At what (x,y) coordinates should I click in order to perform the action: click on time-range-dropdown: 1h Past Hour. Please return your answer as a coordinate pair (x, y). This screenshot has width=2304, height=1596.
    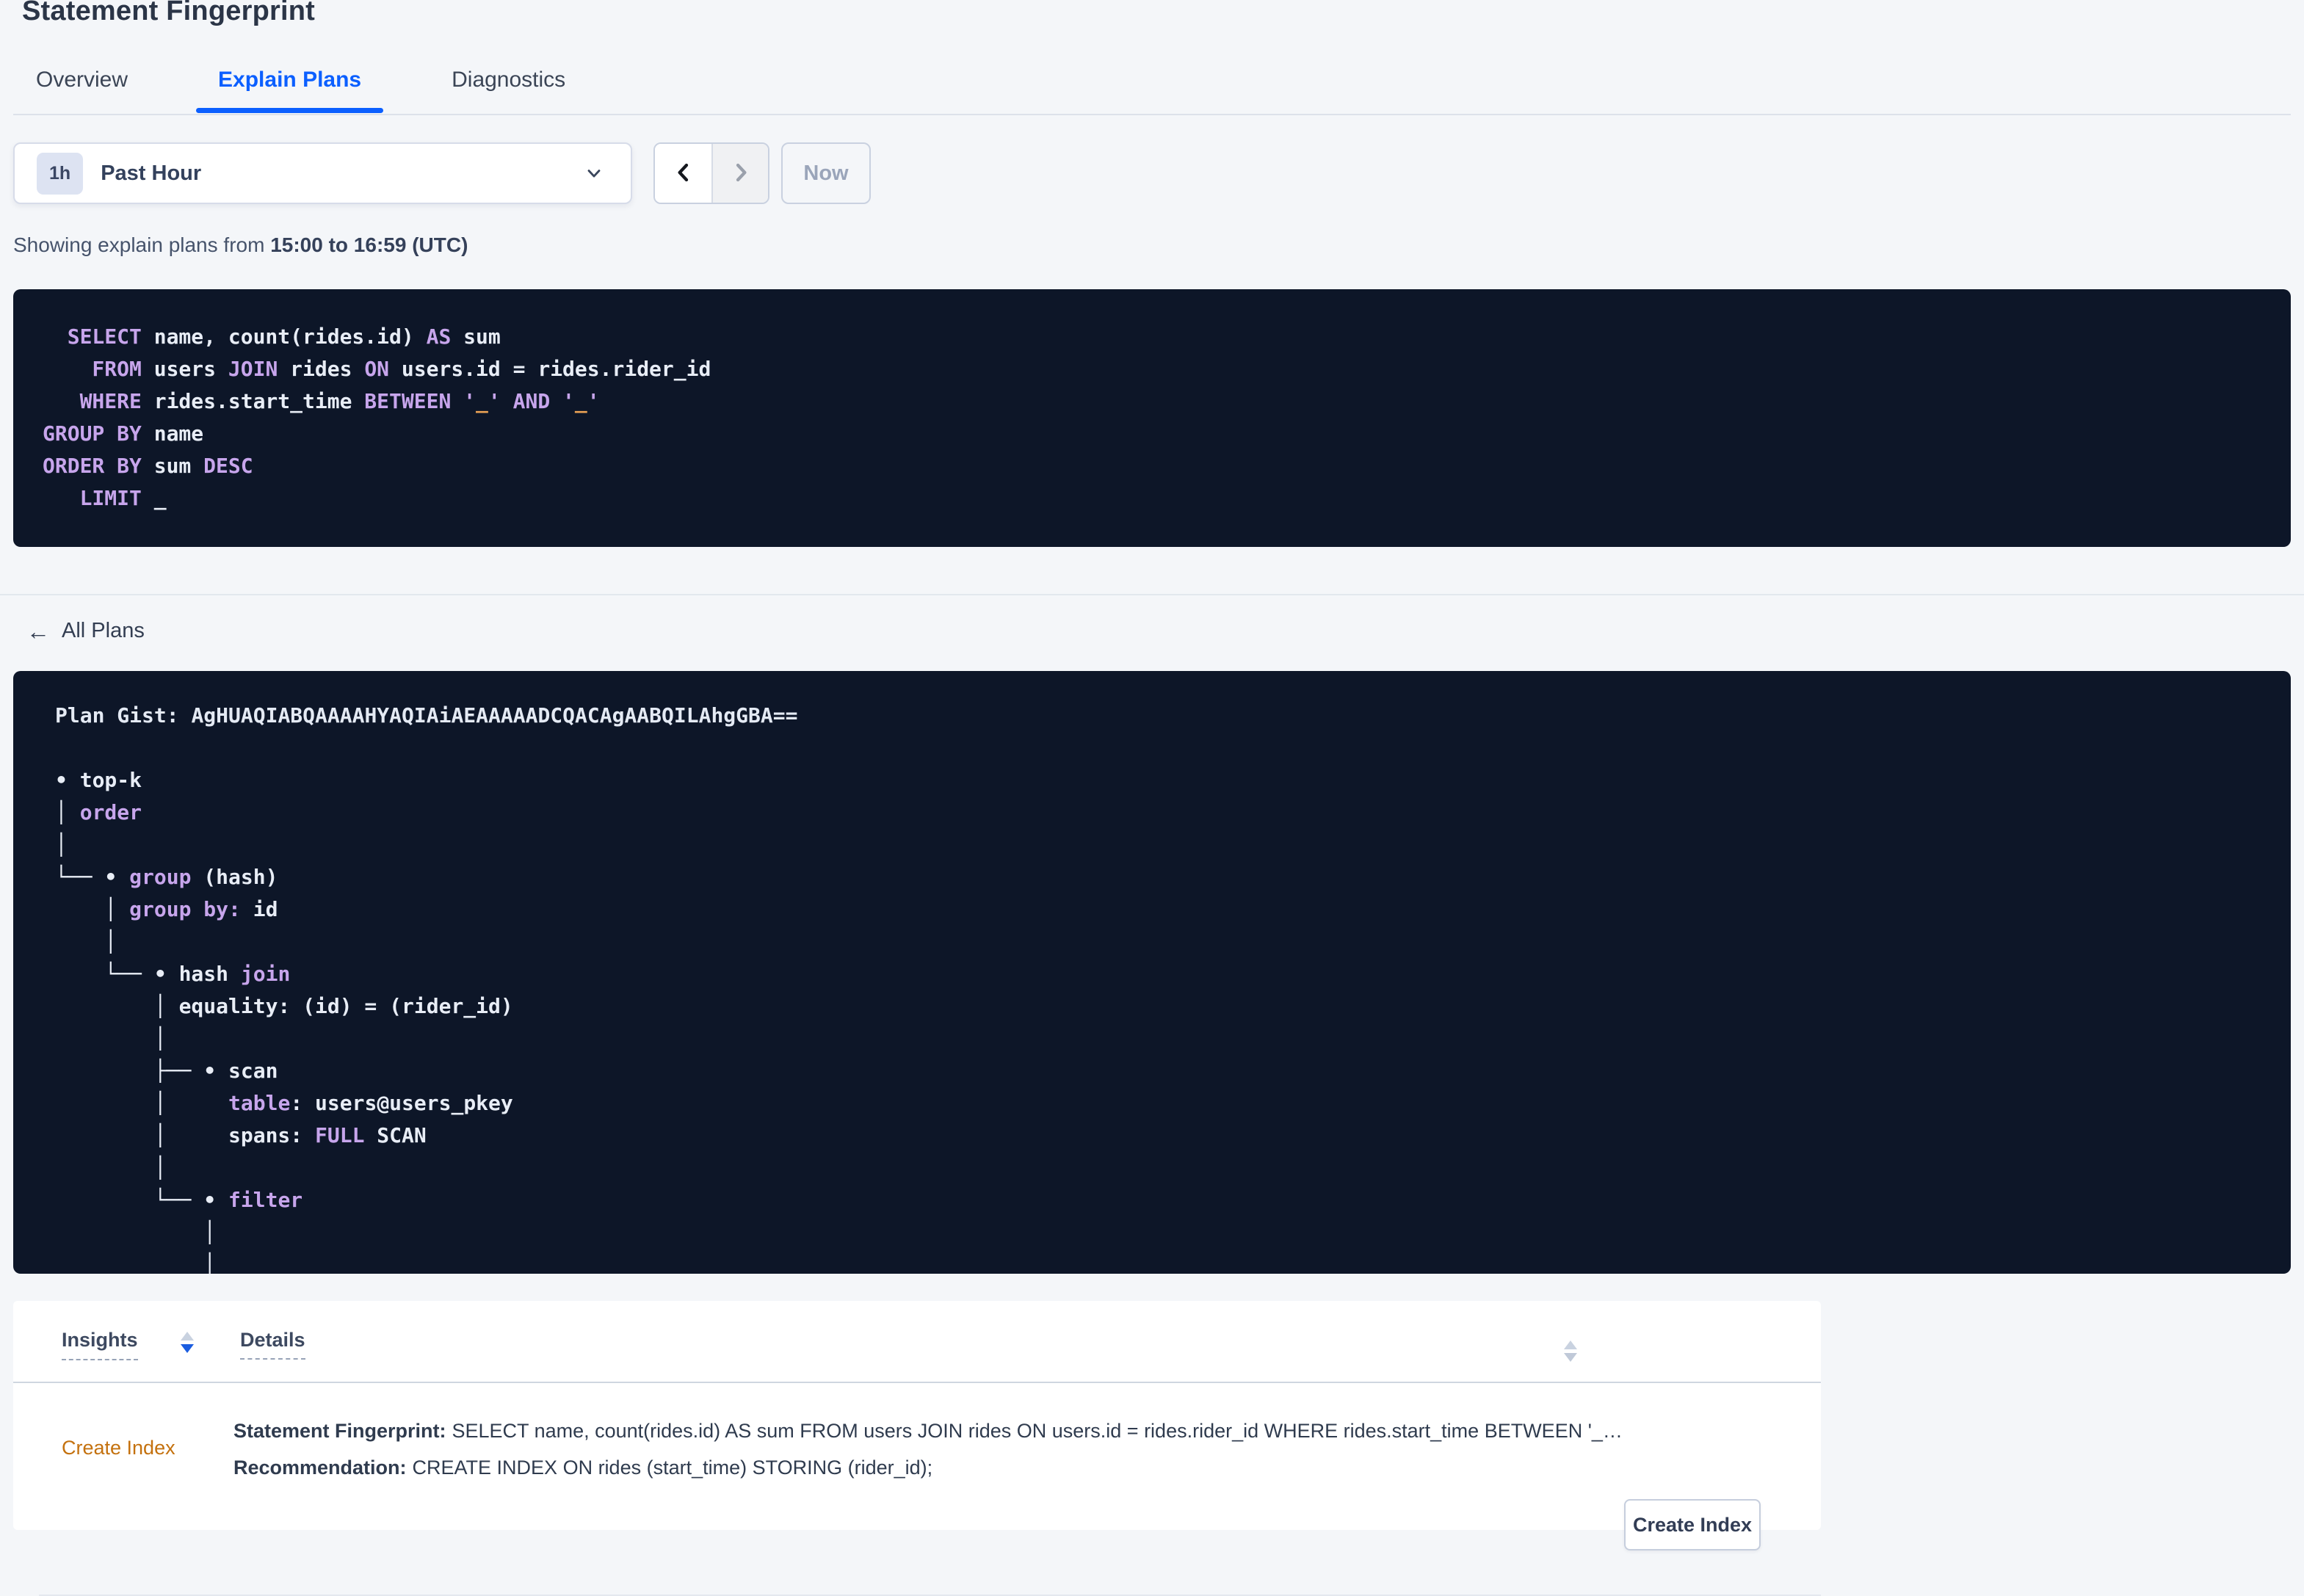
    Looking at the image, I should click on (322, 173).